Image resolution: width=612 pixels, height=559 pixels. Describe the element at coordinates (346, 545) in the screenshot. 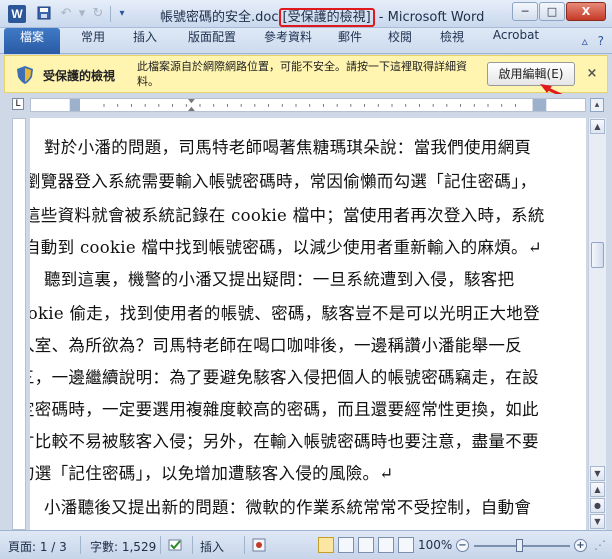

I see `full-screen-reading-view-icon` at that location.